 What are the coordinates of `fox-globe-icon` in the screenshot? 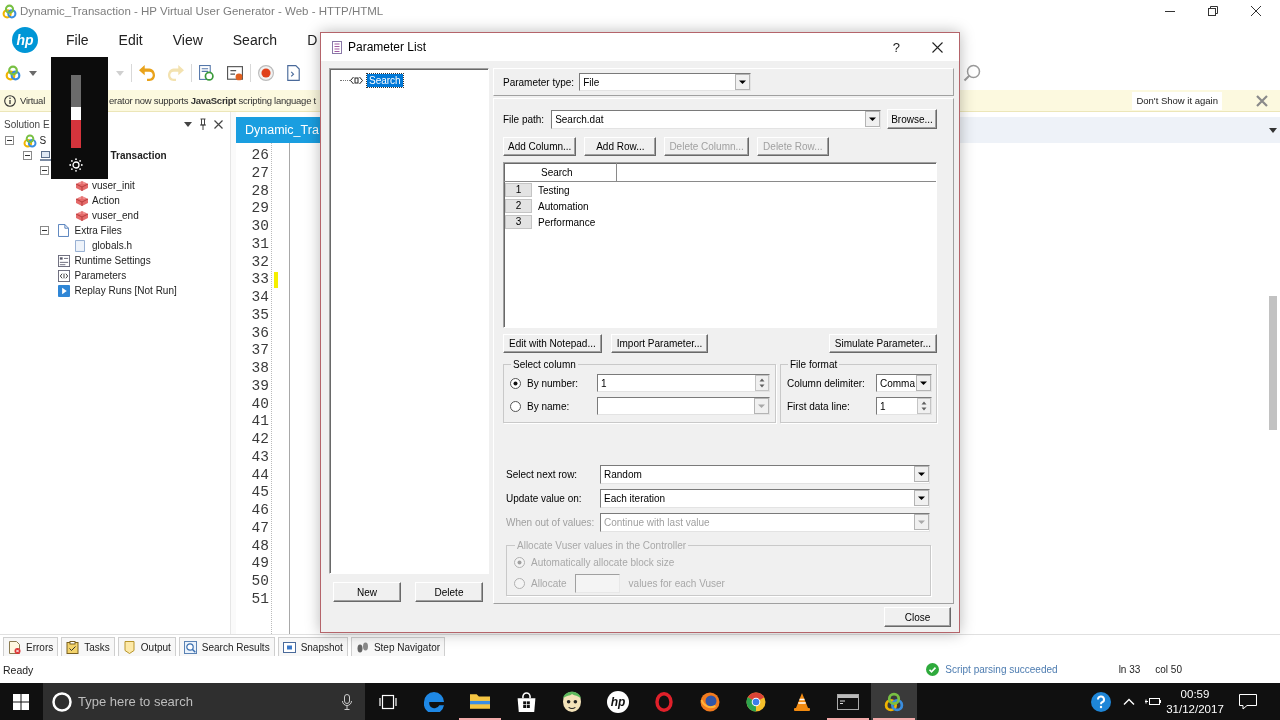 It's located at (710, 701).